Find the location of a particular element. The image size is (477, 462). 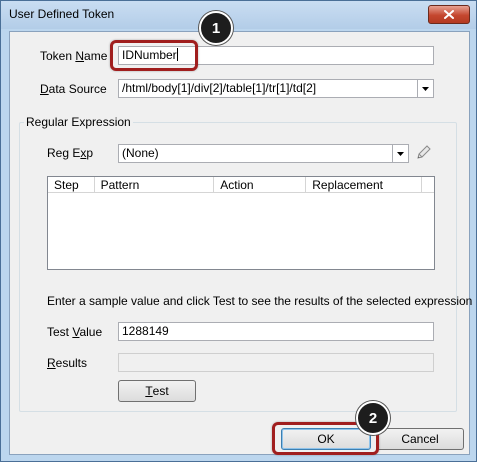

data-source-dropdown-button is located at coordinates (425, 88).